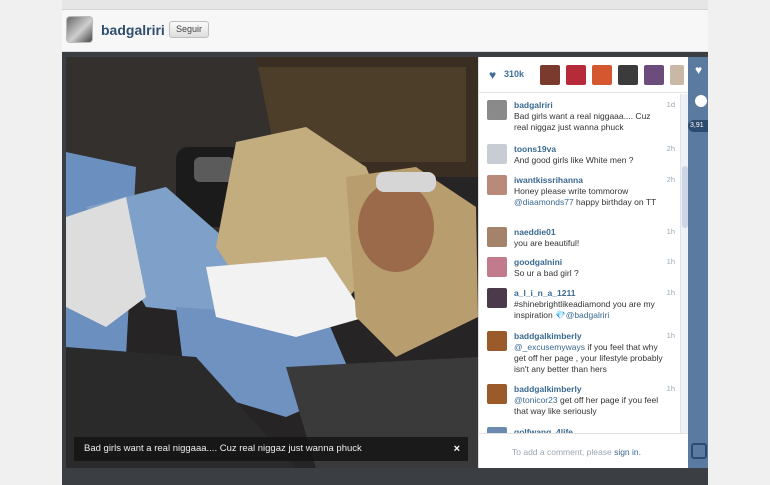  I want to click on comment-username: iwantkissrihanna, so click(548, 180).